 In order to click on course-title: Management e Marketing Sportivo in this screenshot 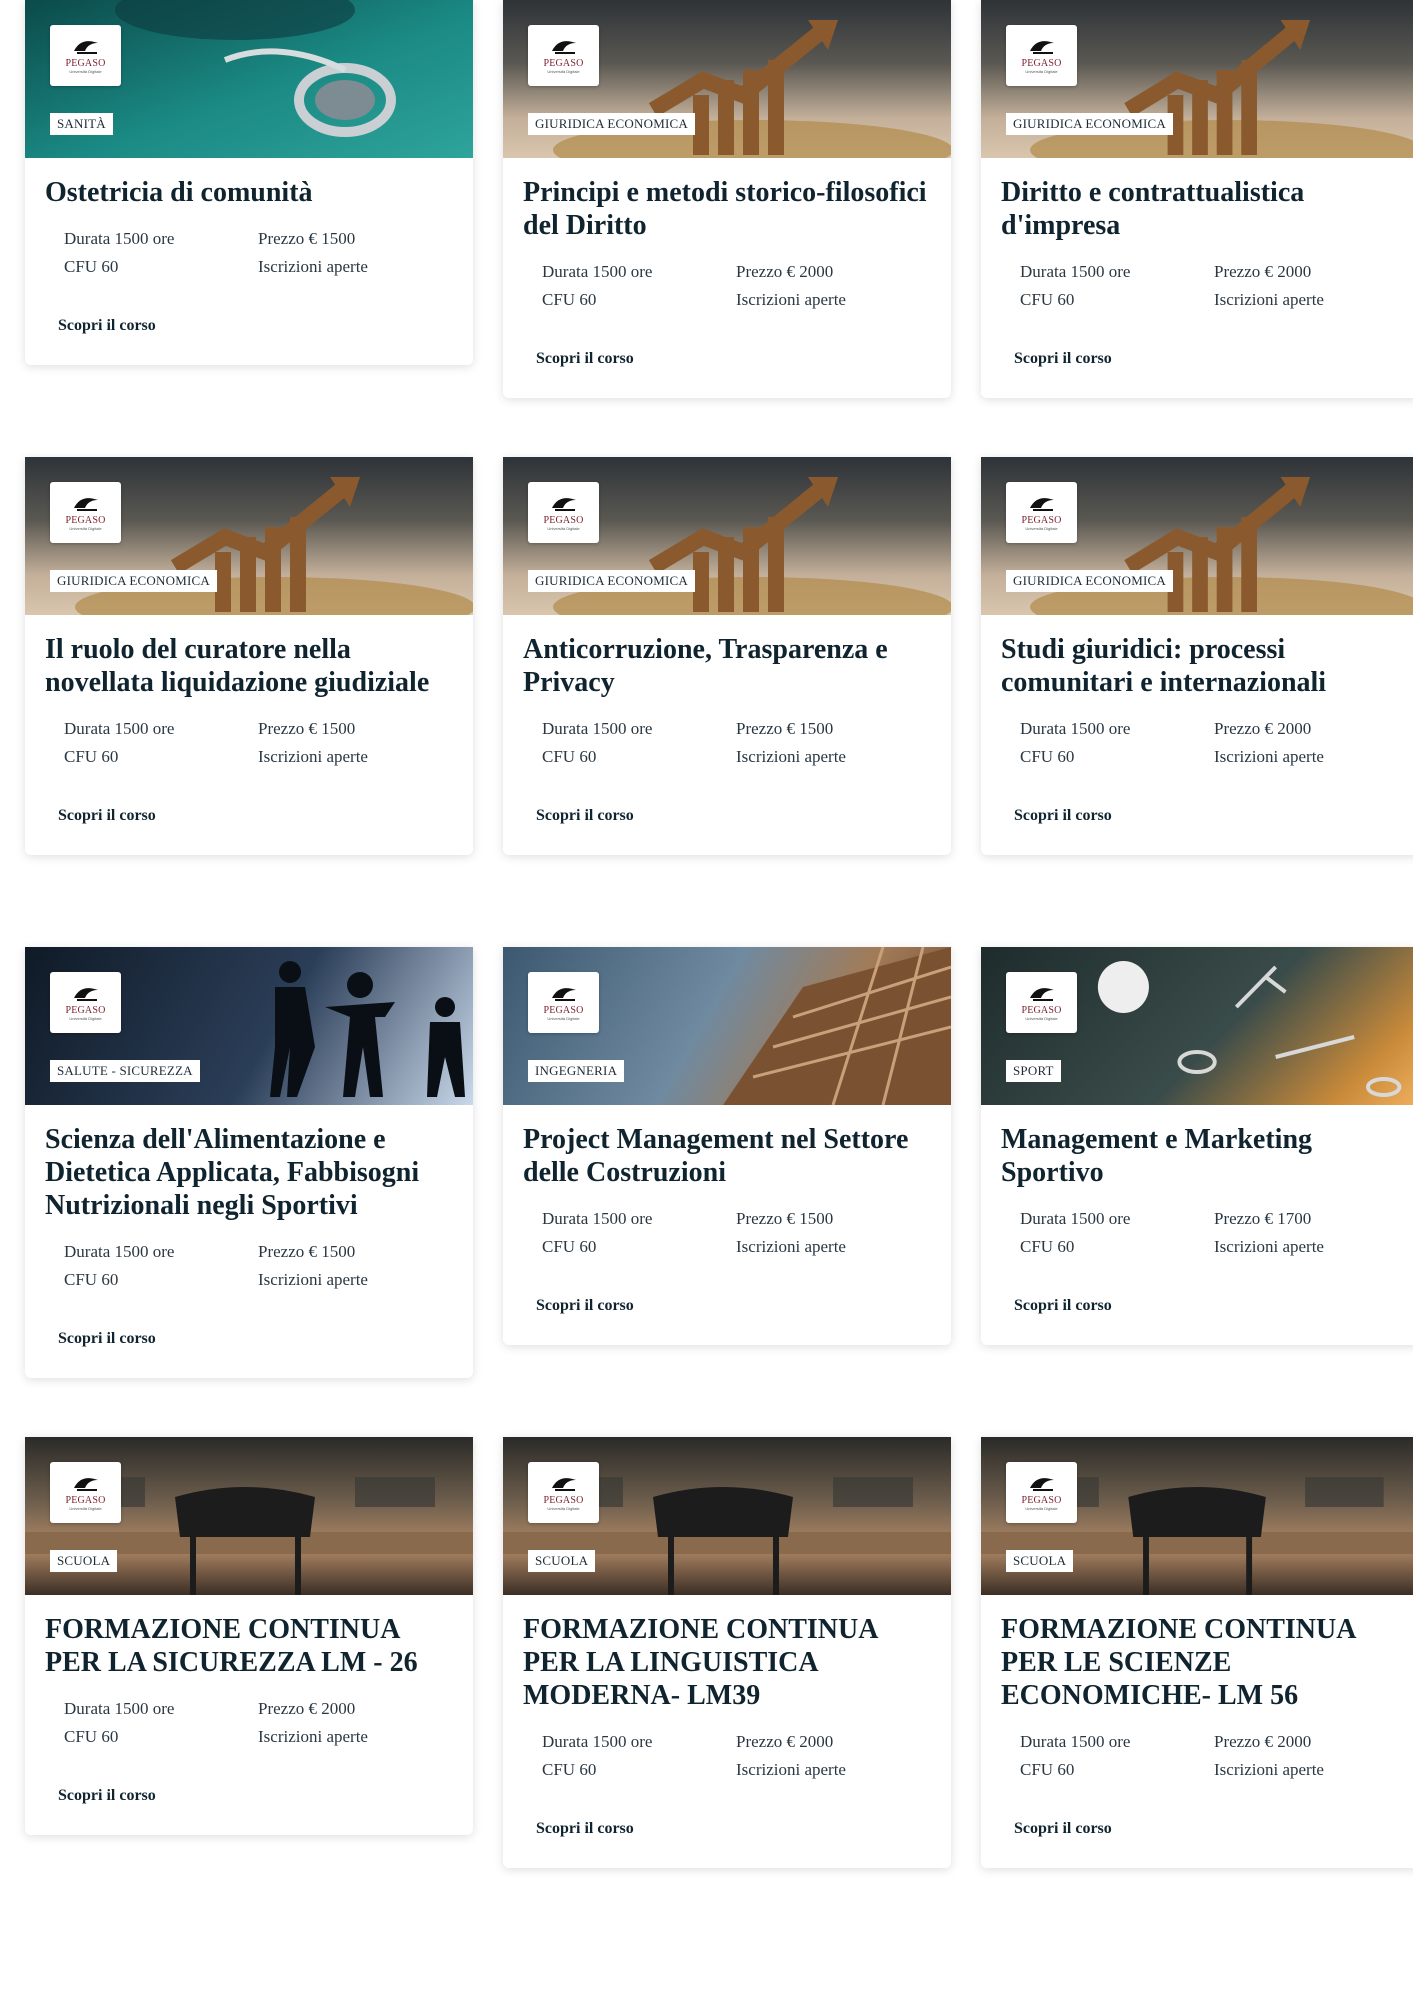, I will do `click(1201, 1156)`.